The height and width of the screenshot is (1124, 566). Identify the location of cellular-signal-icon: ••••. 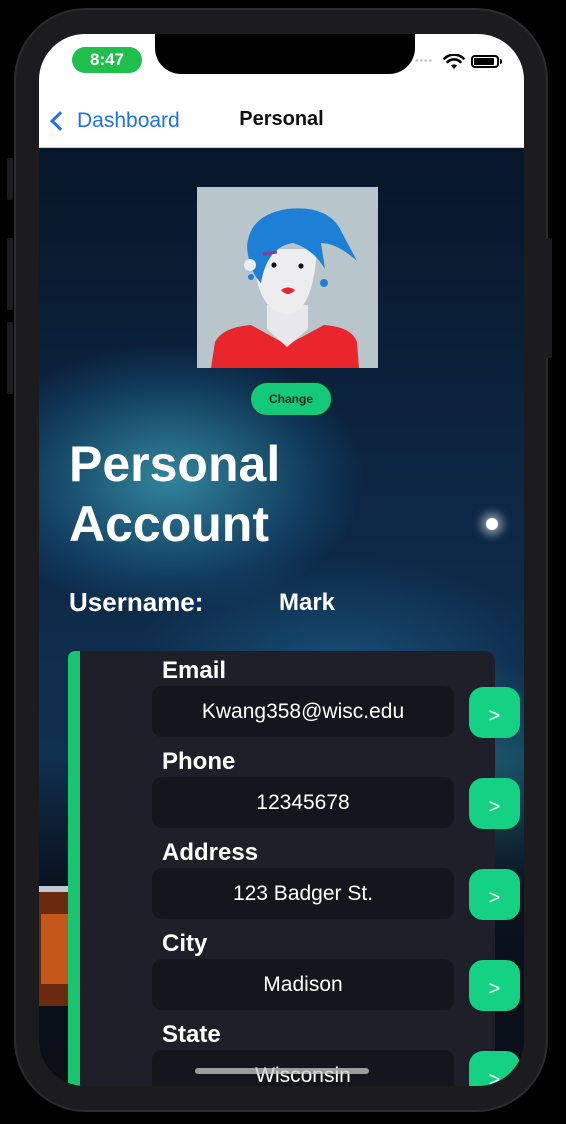
(424, 61).